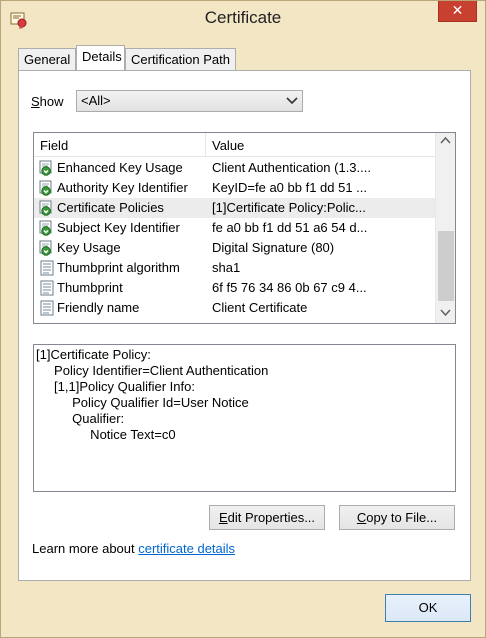  Describe the element at coordinates (89, 247) in the screenshot. I see `row-field: Key Usage` at that location.